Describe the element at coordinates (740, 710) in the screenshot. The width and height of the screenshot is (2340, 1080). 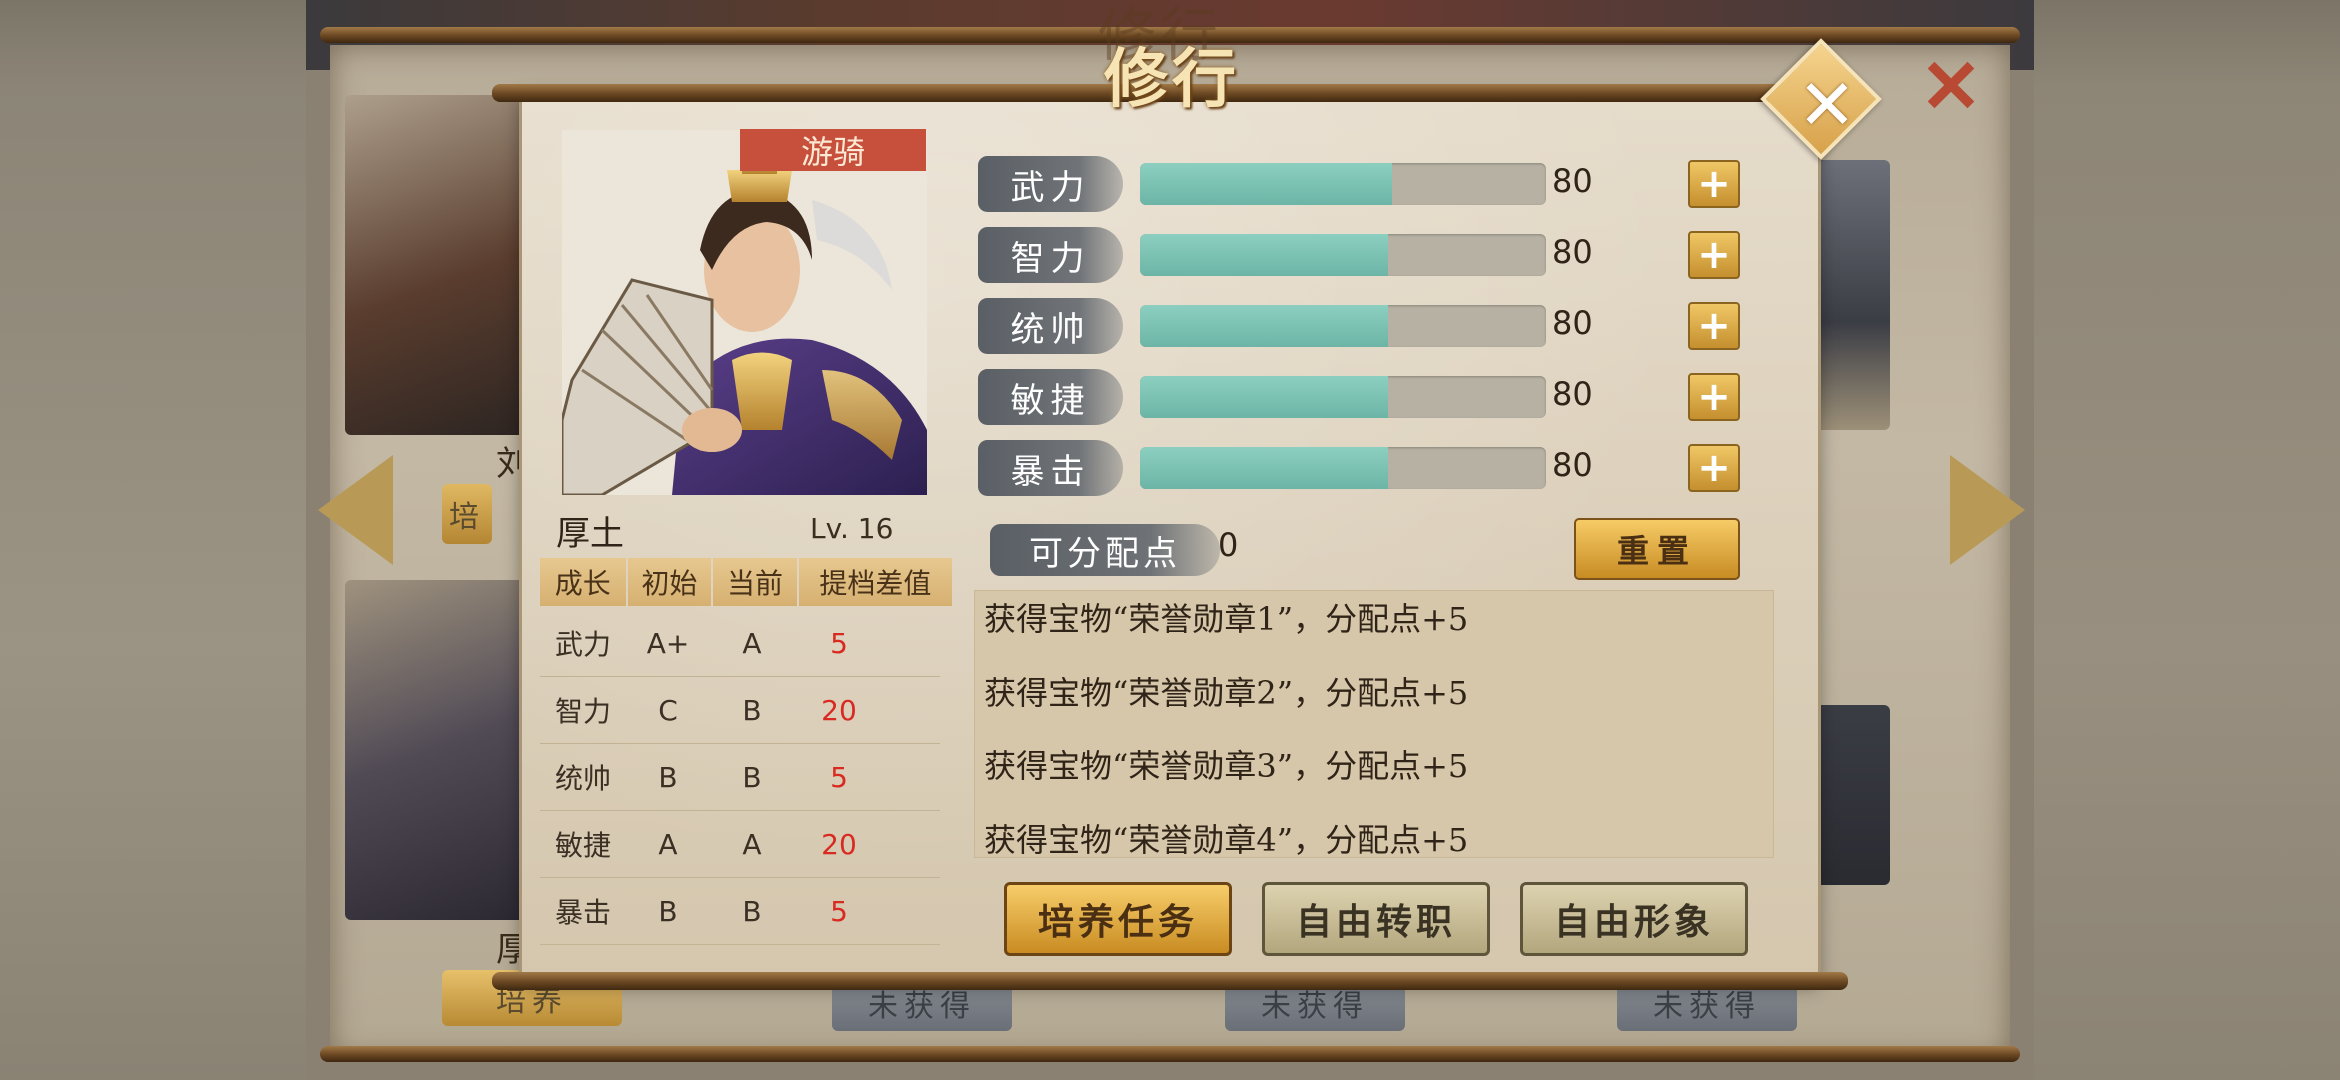
I see `growth-row: 智力 C B 20` at that location.